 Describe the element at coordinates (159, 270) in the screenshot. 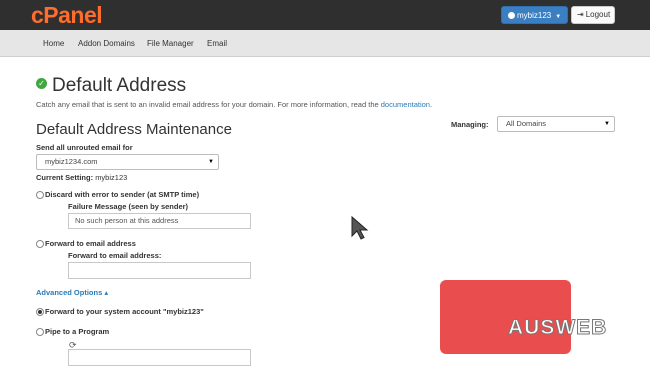

I see `forward-email-input` at that location.